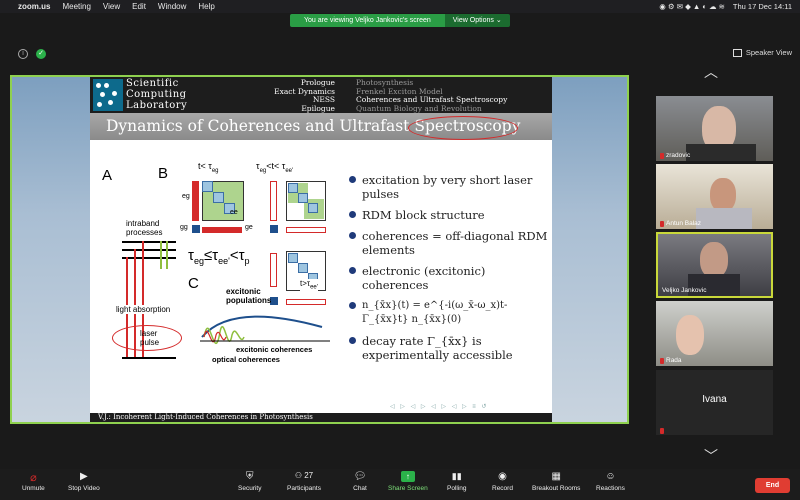 The width and height of the screenshot is (800, 500). I want to click on shield-icon: ⛨, so click(249, 476).